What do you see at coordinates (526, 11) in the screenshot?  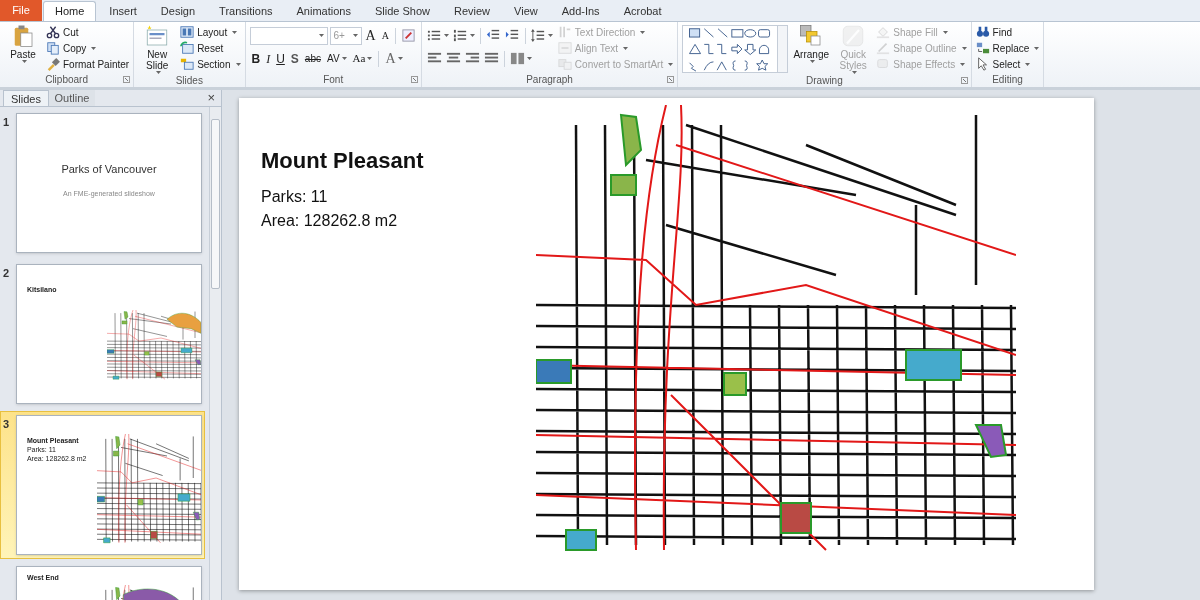 I see `ribbon-tab: View` at bounding box center [526, 11].